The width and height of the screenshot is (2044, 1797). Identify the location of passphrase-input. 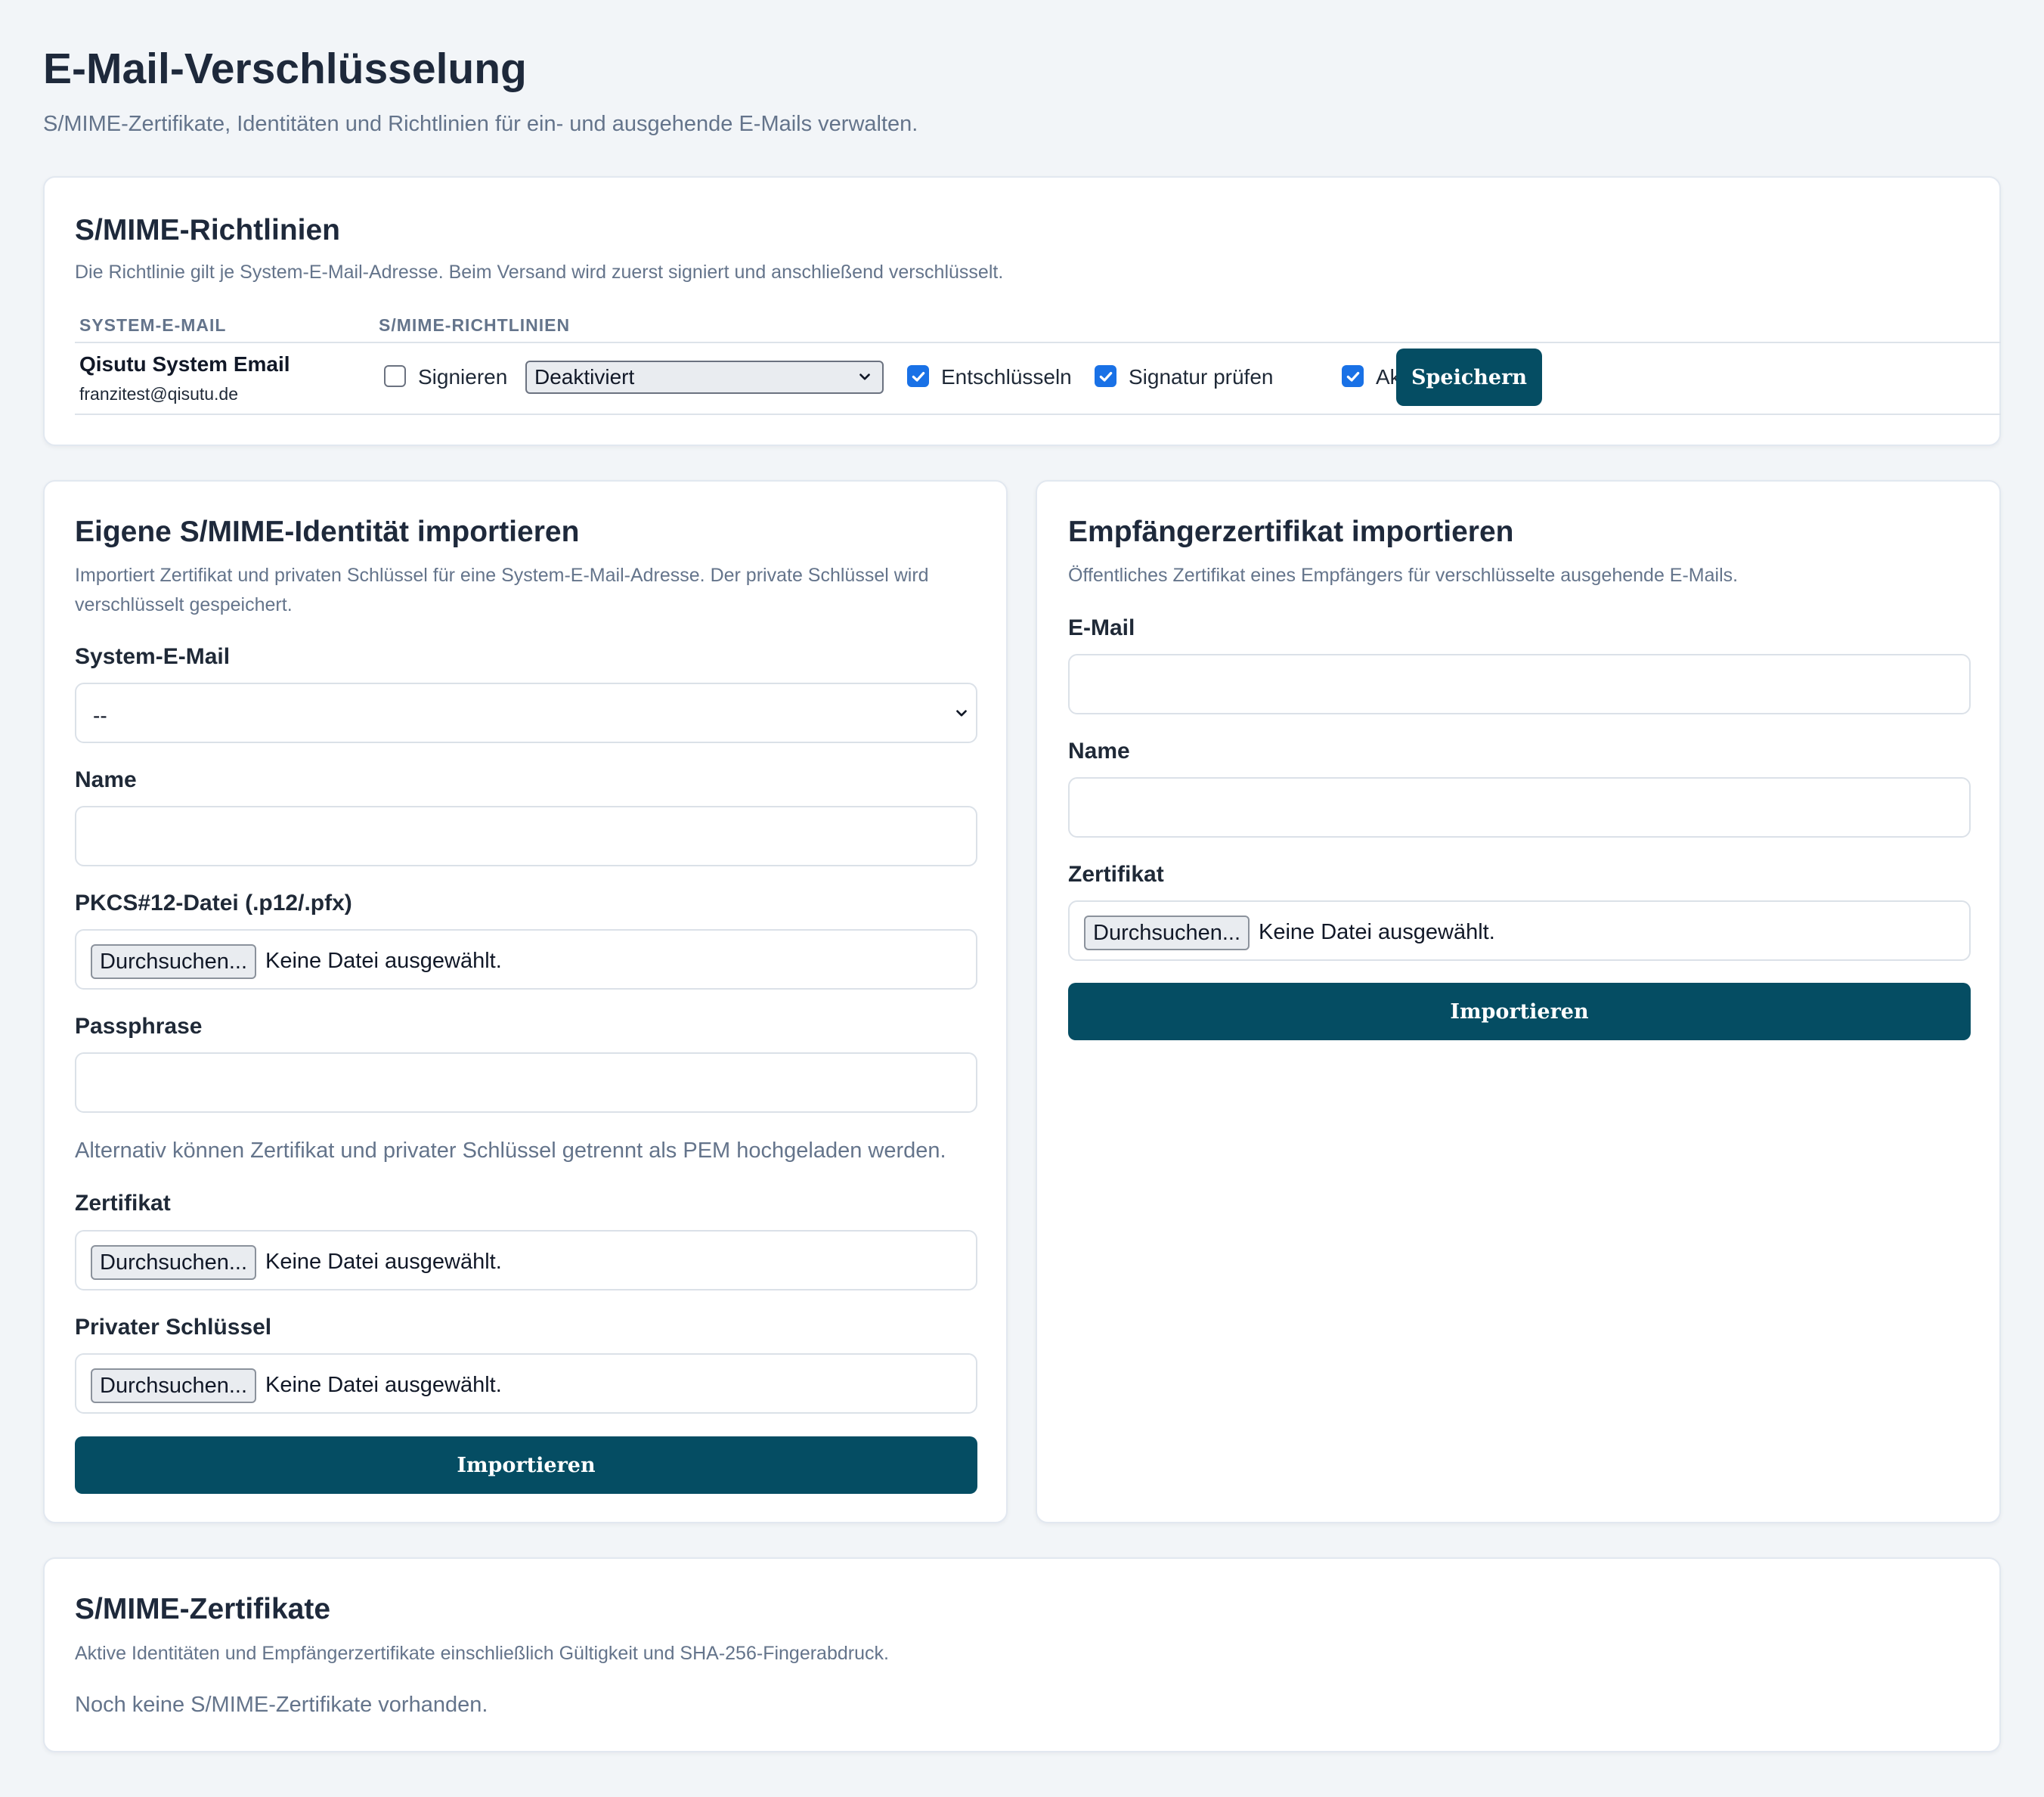
(526, 1082).